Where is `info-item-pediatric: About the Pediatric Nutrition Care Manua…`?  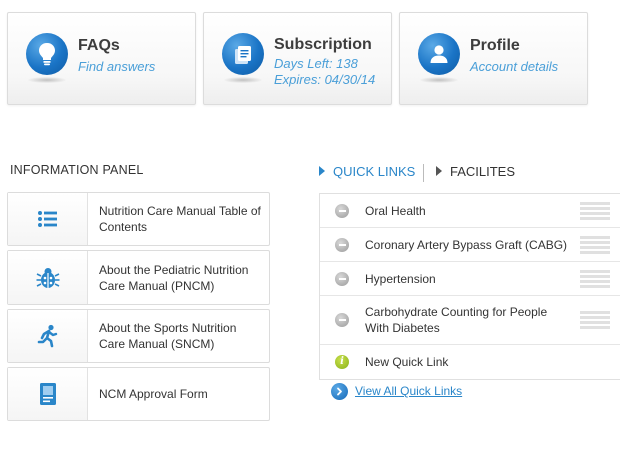 info-item-pediatric: About the Pediatric Nutrition Care Manua… is located at coordinates (138, 277).